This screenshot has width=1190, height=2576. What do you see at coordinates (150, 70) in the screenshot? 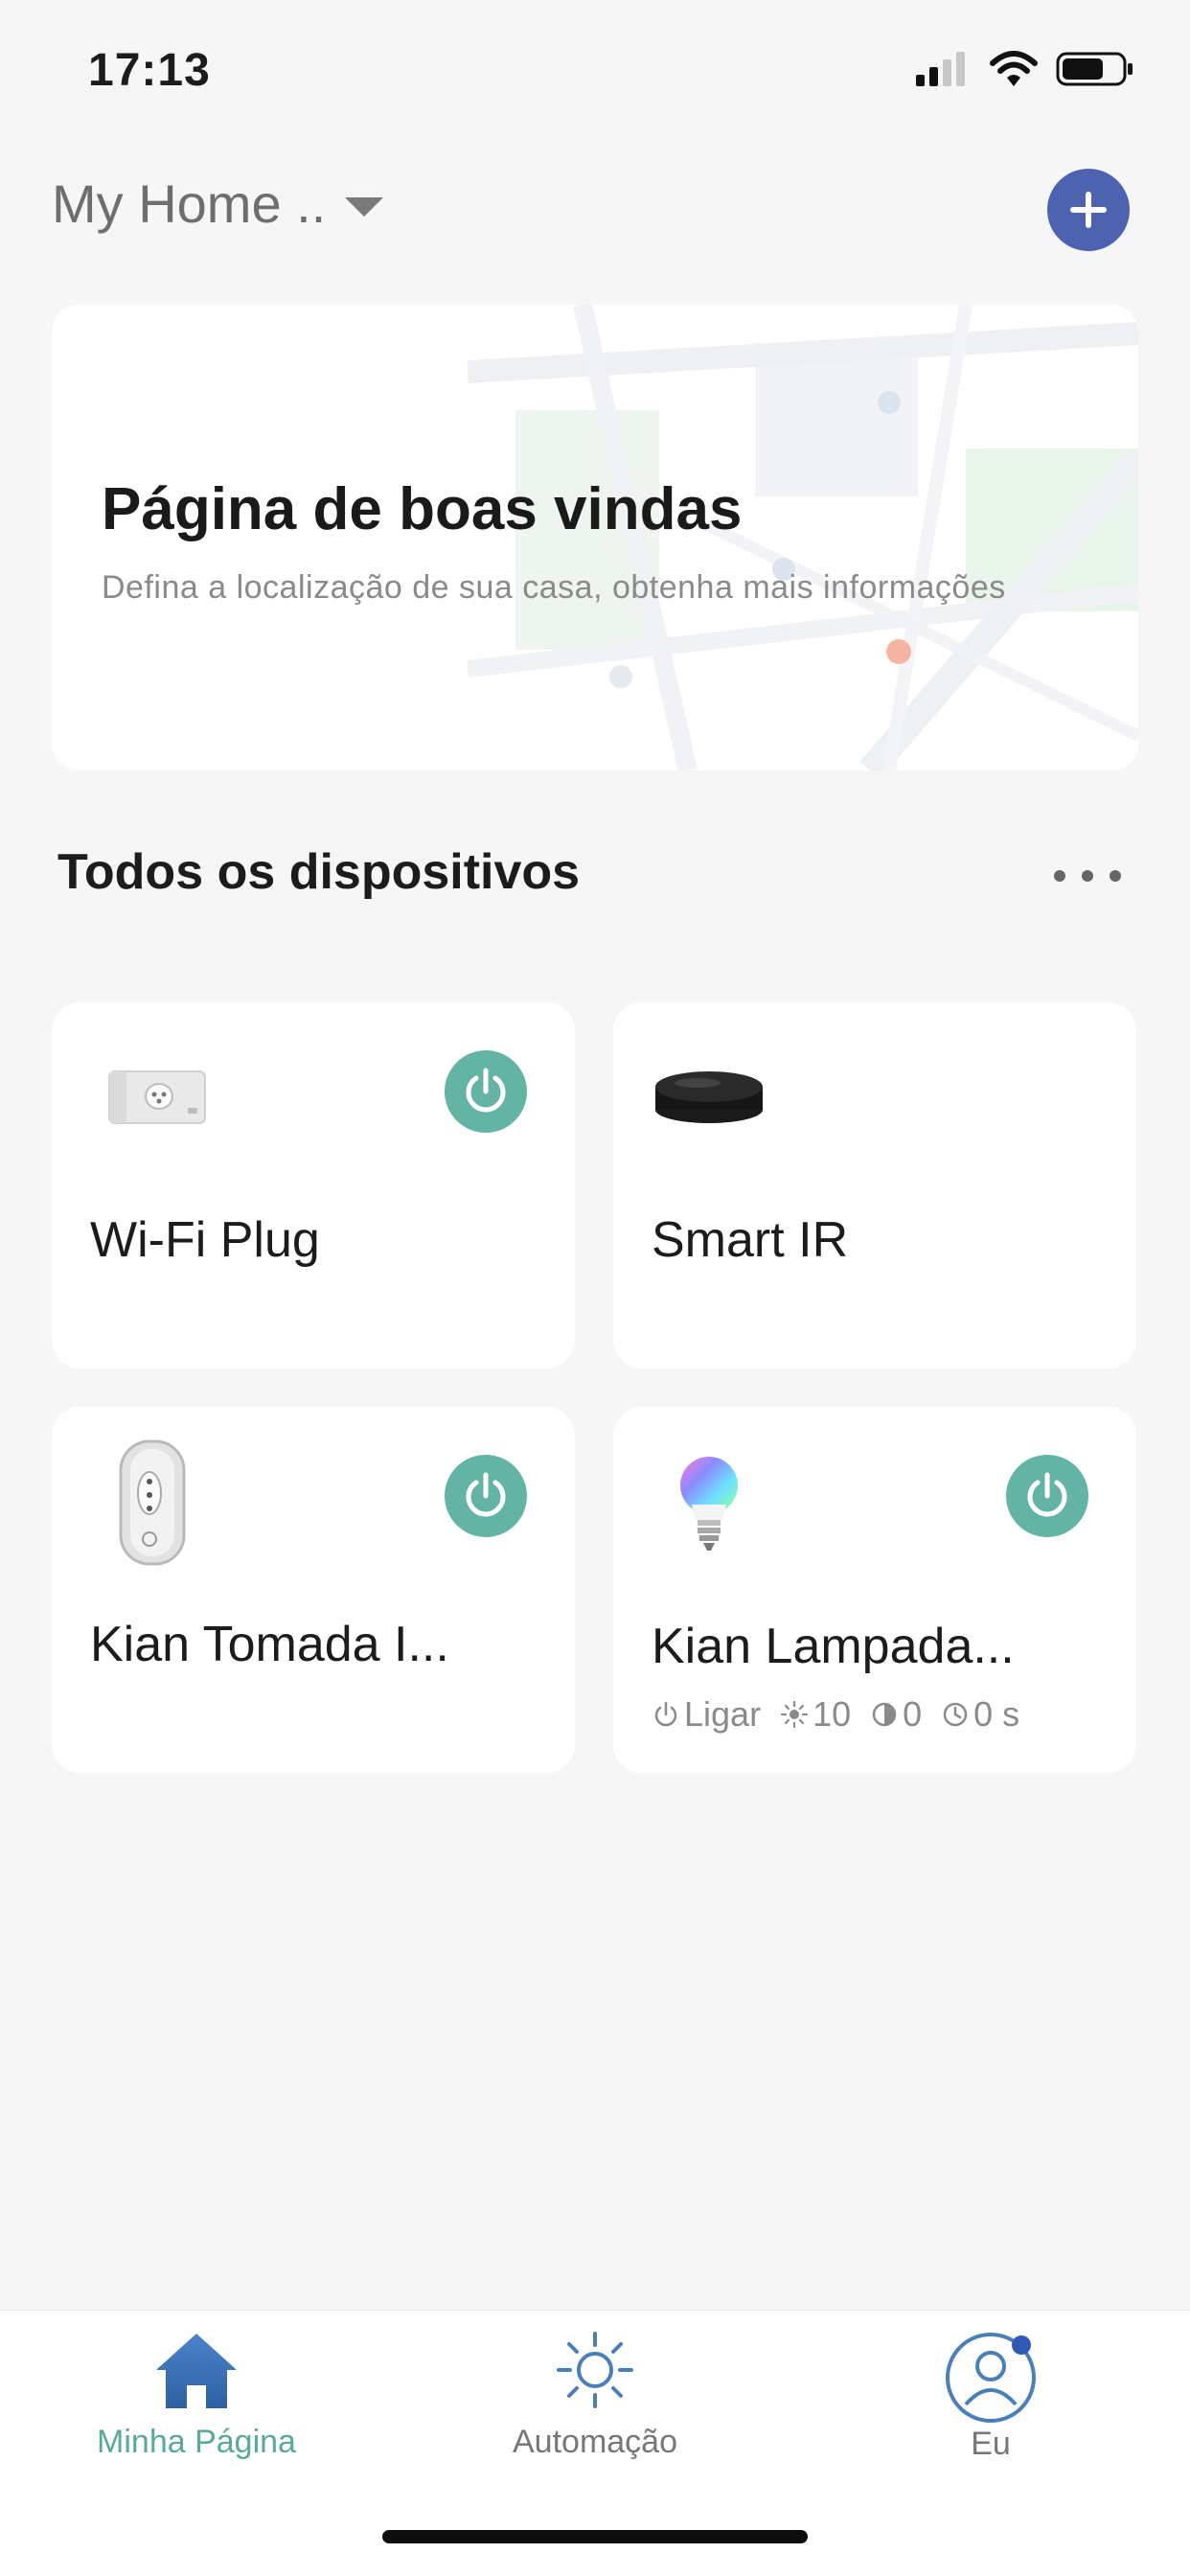
I see `status-time: 17:13` at bounding box center [150, 70].